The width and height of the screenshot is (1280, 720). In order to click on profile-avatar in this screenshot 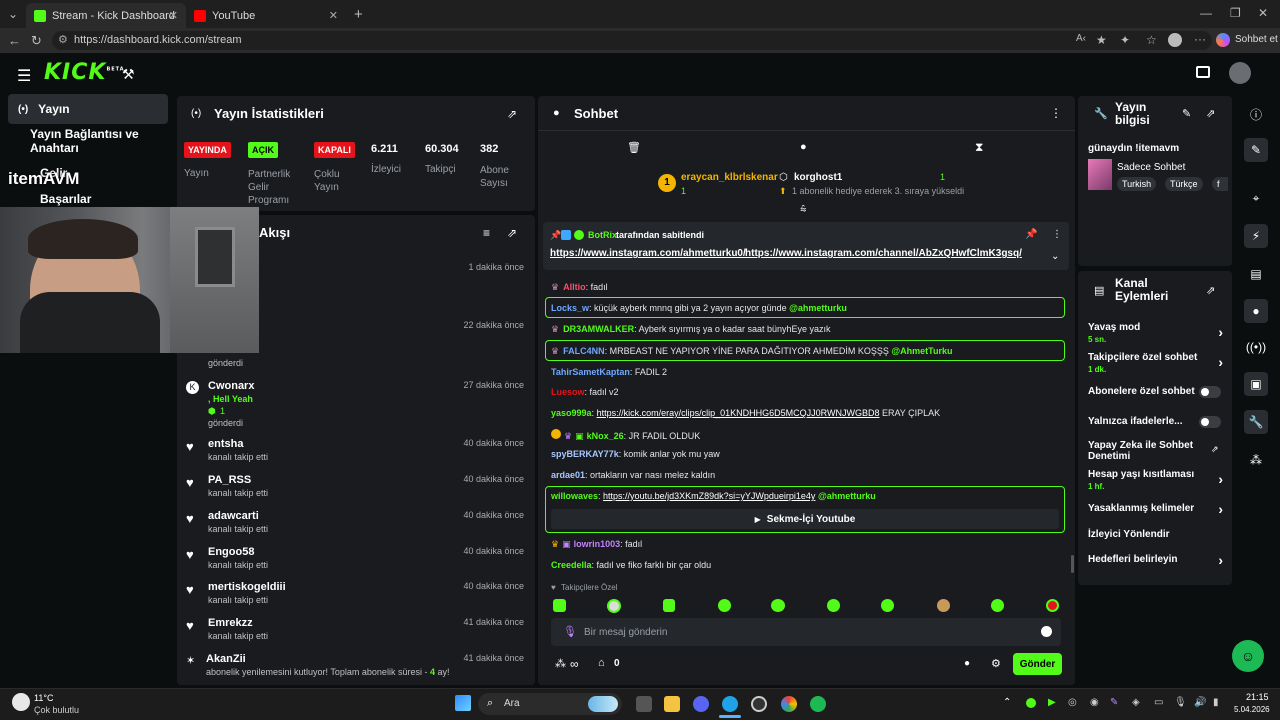, I will do `click(1175, 40)`.